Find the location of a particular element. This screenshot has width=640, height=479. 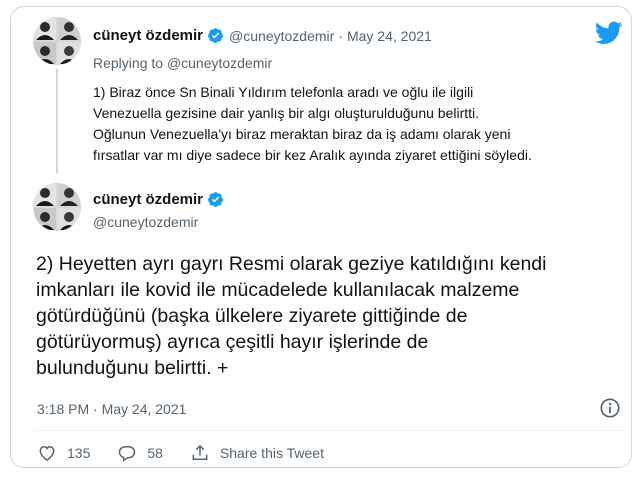

replying-mention-link: @cuneytozdemir is located at coordinates (219, 63).